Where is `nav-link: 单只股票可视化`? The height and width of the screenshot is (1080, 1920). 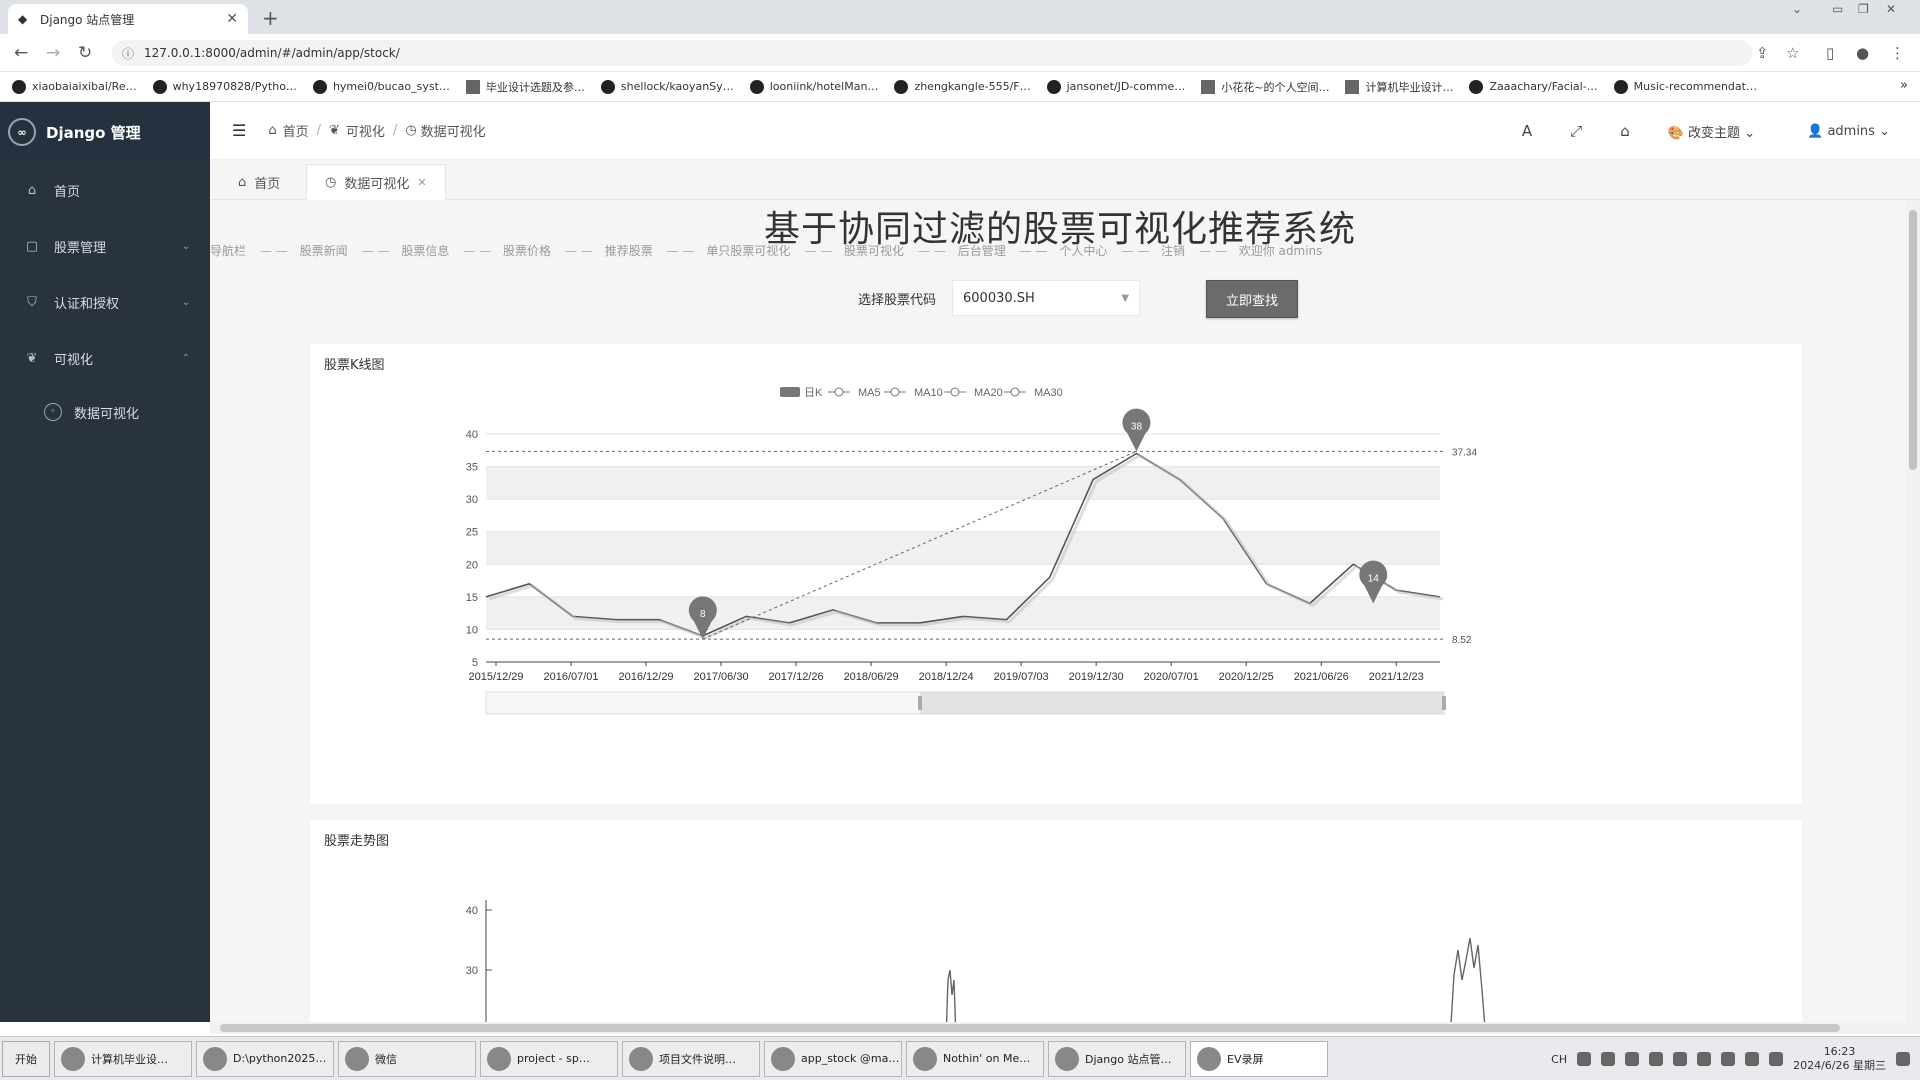 nav-link: 单只股票可视化 is located at coordinates (748, 251).